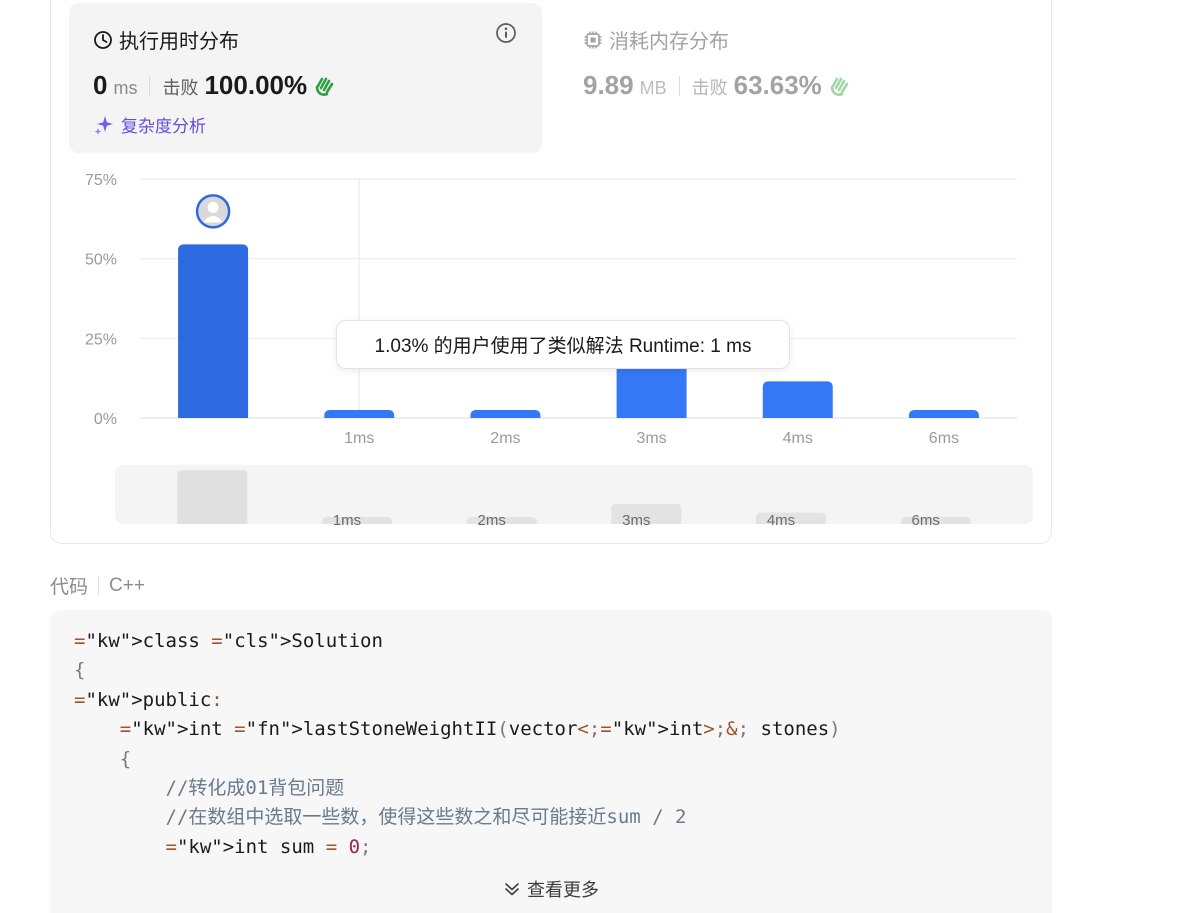  Describe the element at coordinates (506, 33) in the screenshot. I see `info-icon` at that location.